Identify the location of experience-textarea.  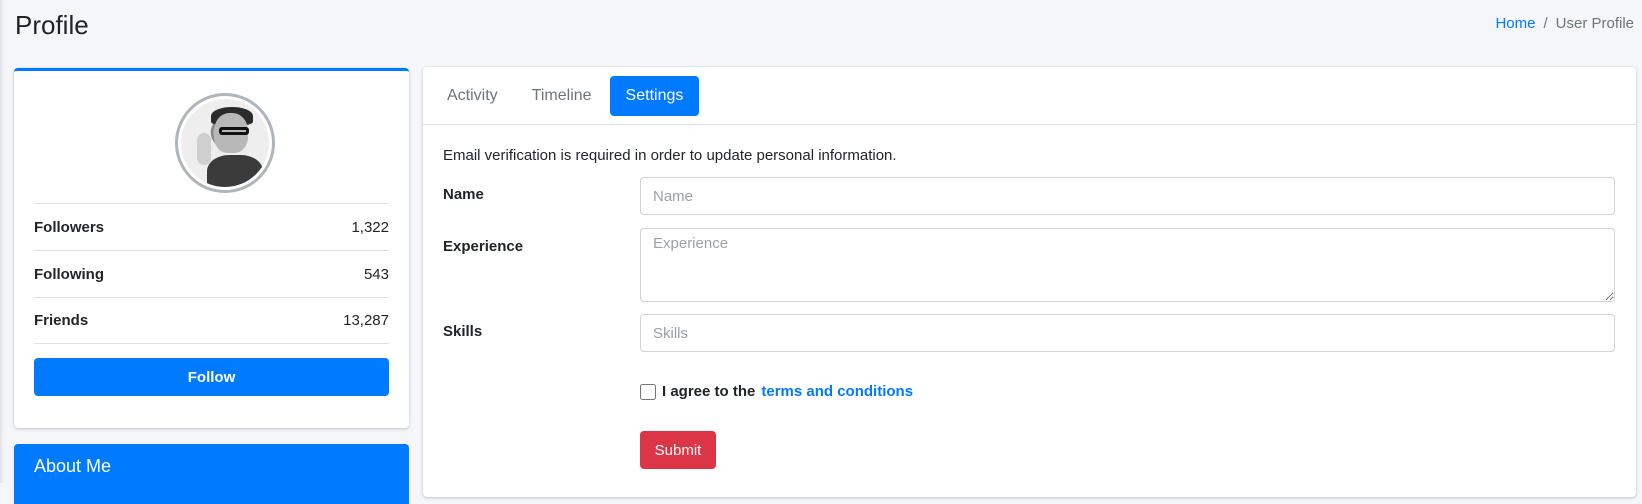
(1127, 265).